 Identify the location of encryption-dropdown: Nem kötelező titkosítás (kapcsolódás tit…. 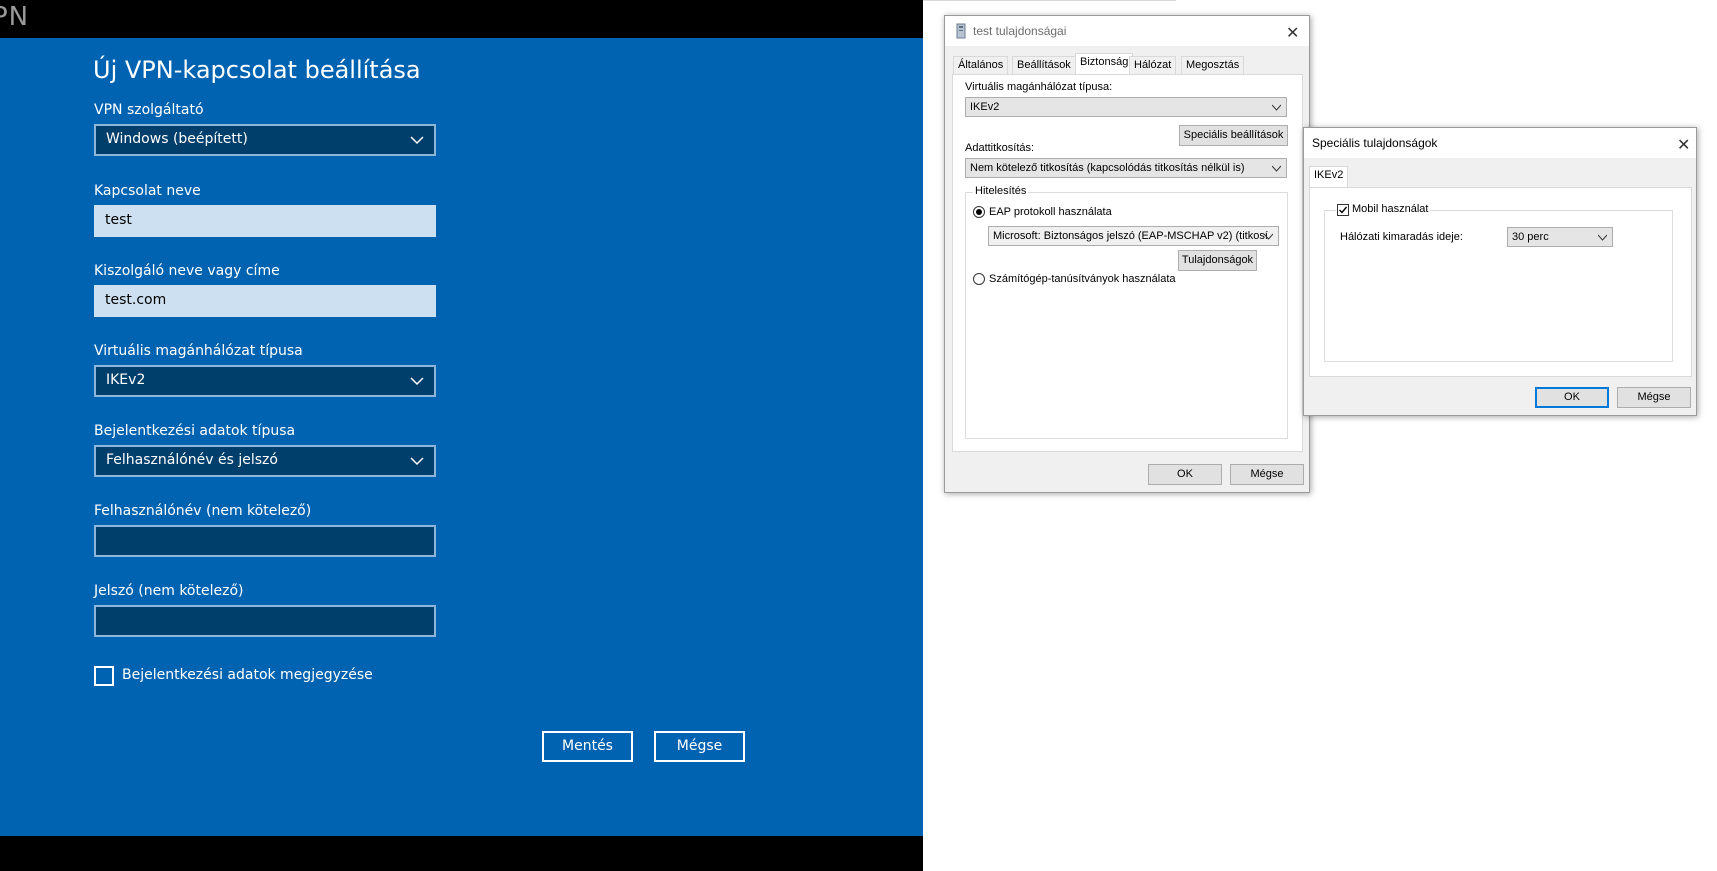
(1126, 168).